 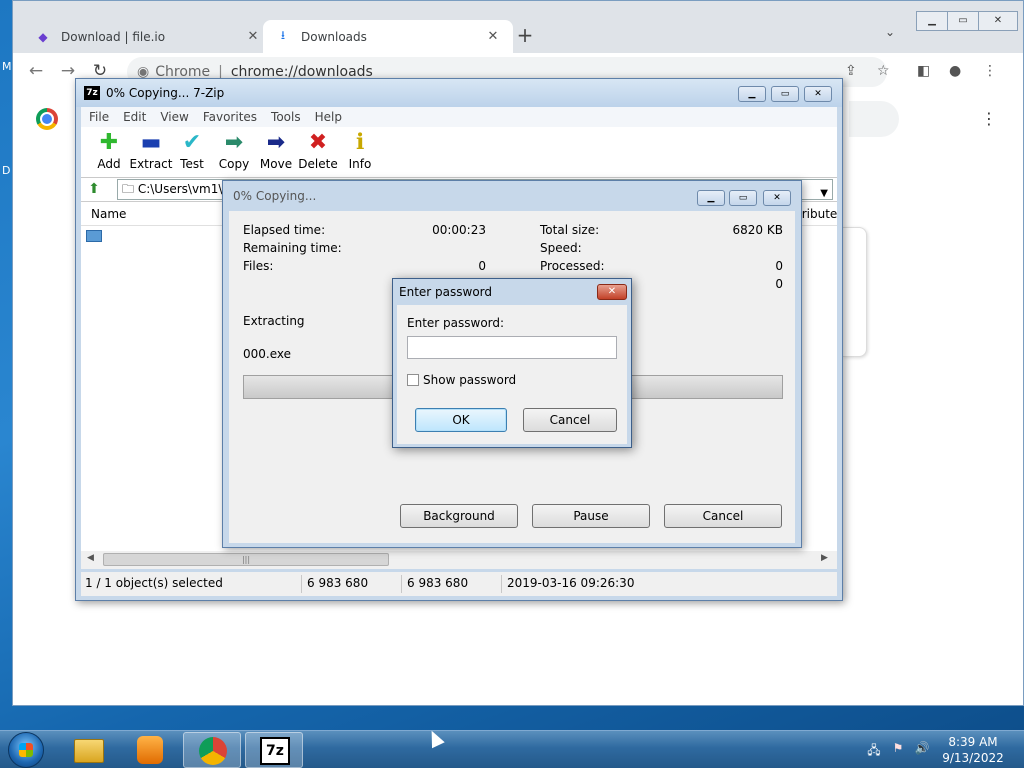 What do you see at coordinates (274, 321) in the screenshot?
I see `action-label: Extracting` at bounding box center [274, 321].